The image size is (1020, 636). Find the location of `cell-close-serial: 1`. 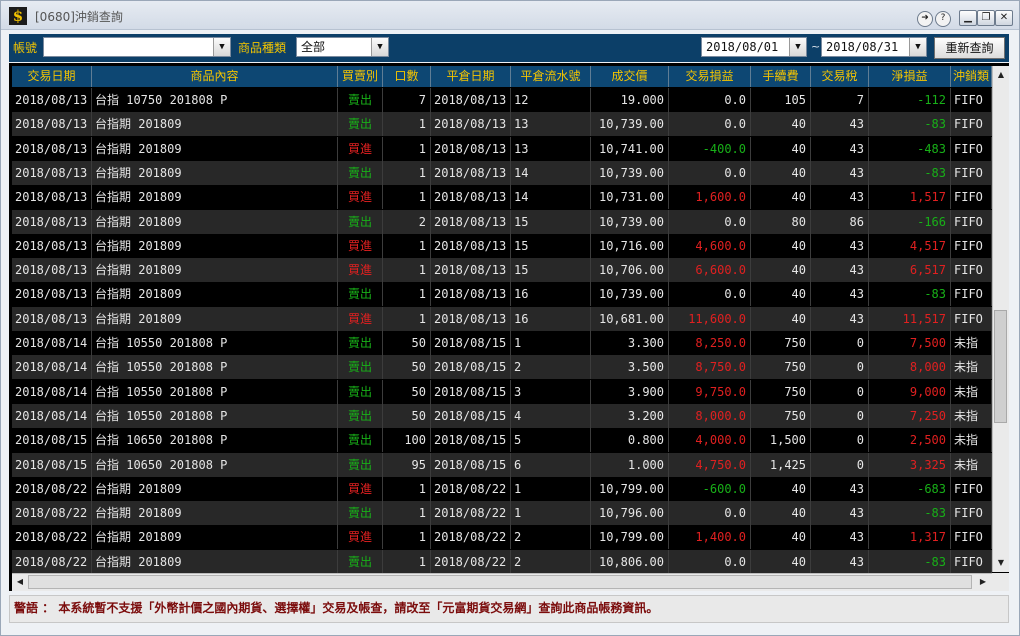

cell-close-serial: 1 is located at coordinates (551, 343).